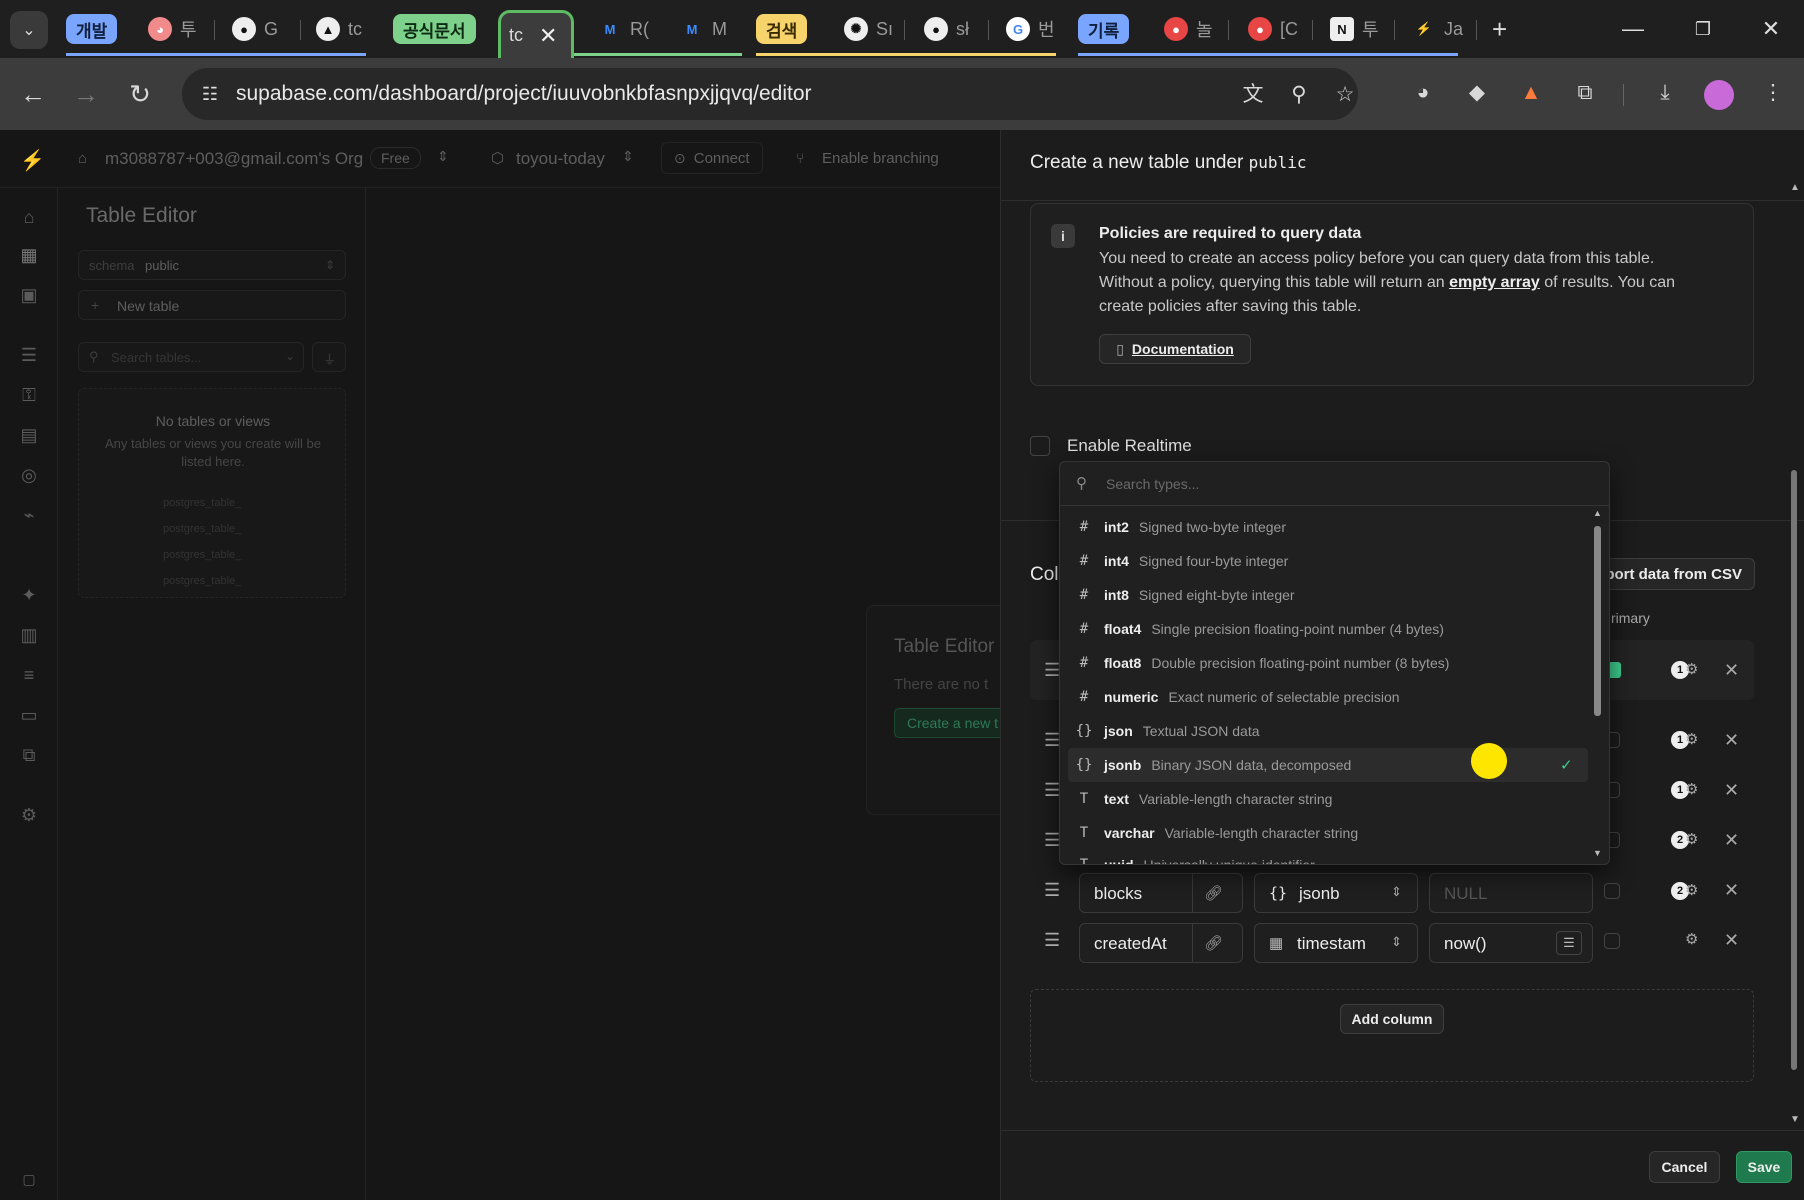 This screenshot has width=1804, height=1200. Describe the element at coordinates (1030, 29) in the screenshot. I see `tab-11: G번` at that location.